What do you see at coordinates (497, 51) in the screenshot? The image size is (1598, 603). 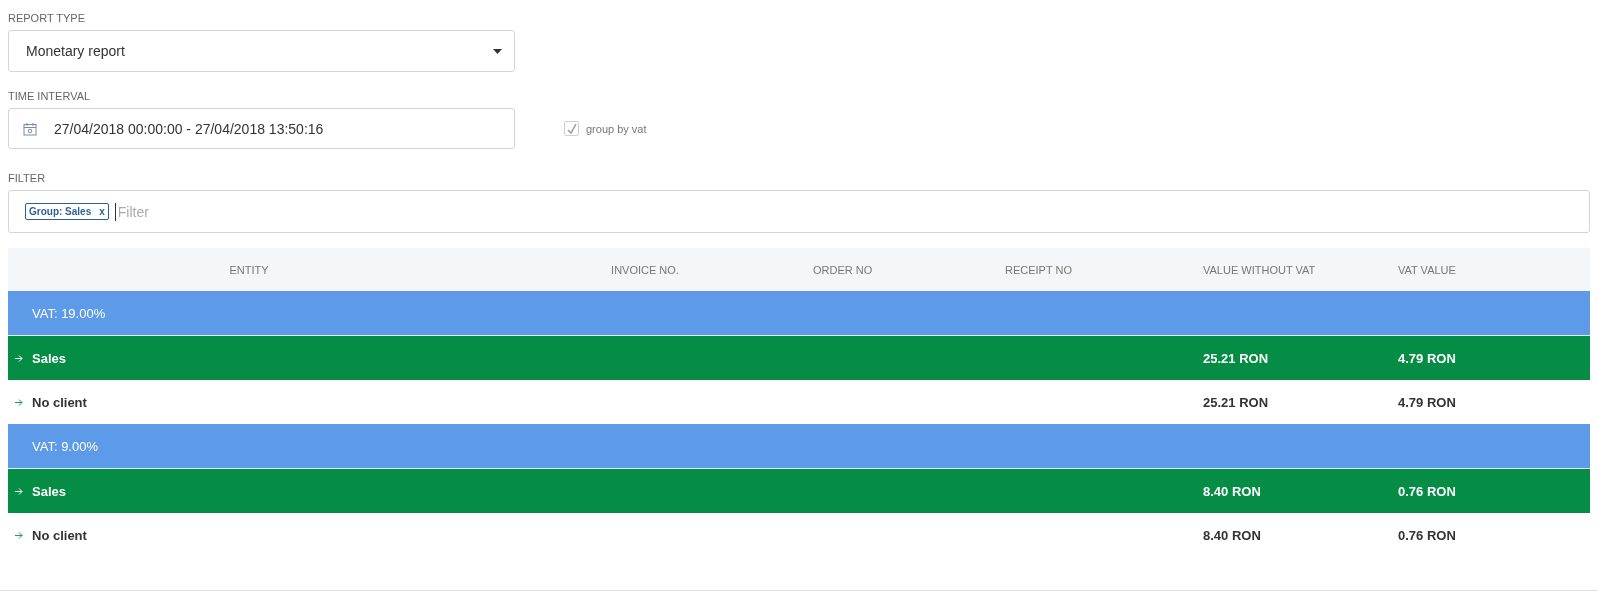 I see `caret-icon` at bounding box center [497, 51].